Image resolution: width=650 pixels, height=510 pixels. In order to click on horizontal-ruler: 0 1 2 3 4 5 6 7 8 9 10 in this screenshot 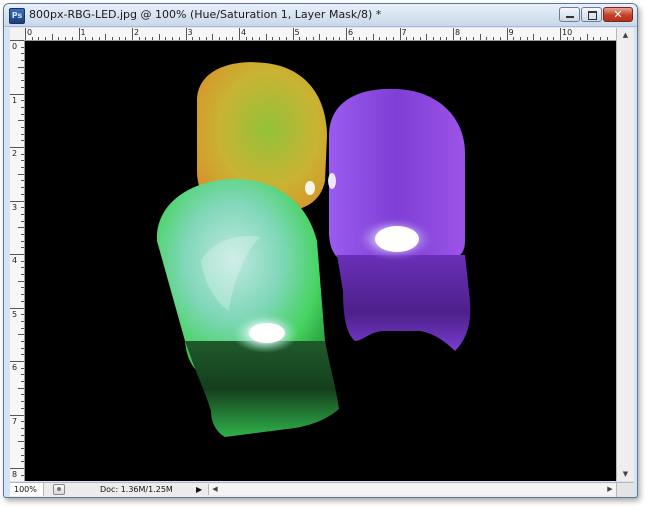, I will do `click(320, 34)`.